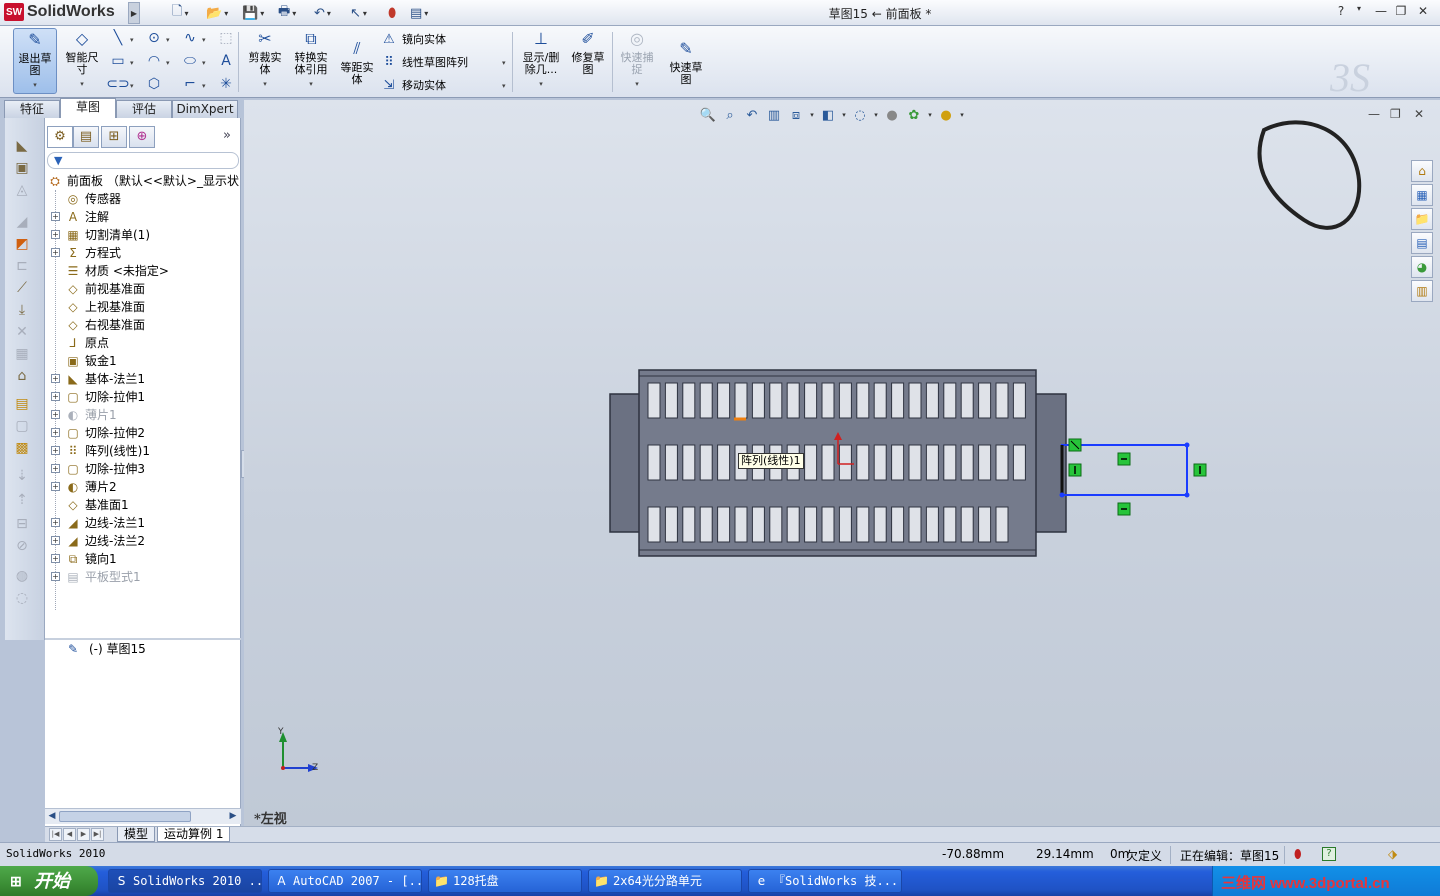 This screenshot has height=896, width=1440. What do you see at coordinates (22, 288) in the screenshot?
I see `jog-icon: ⟋` at bounding box center [22, 288].